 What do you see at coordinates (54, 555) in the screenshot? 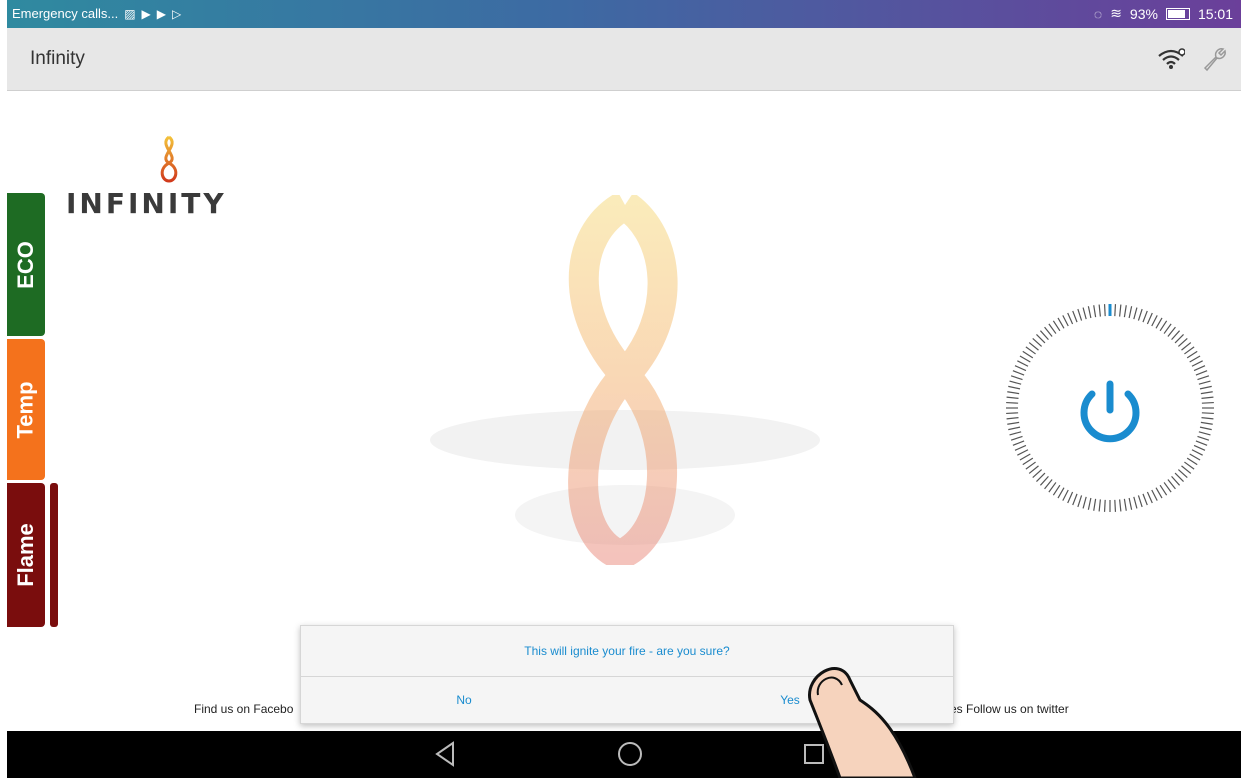
I see `flame-tab-indicator` at bounding box center [54, 555].